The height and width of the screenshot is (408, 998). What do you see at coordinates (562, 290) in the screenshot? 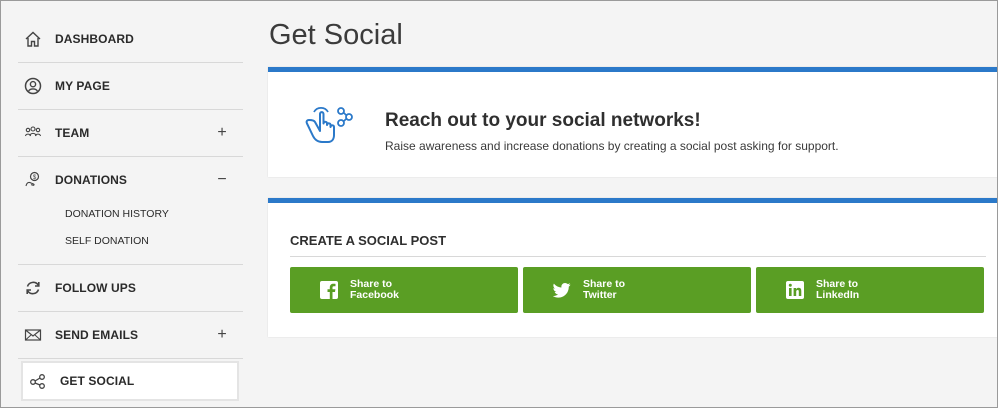
I see `twitter-icon` at bounding box center [562, 290].